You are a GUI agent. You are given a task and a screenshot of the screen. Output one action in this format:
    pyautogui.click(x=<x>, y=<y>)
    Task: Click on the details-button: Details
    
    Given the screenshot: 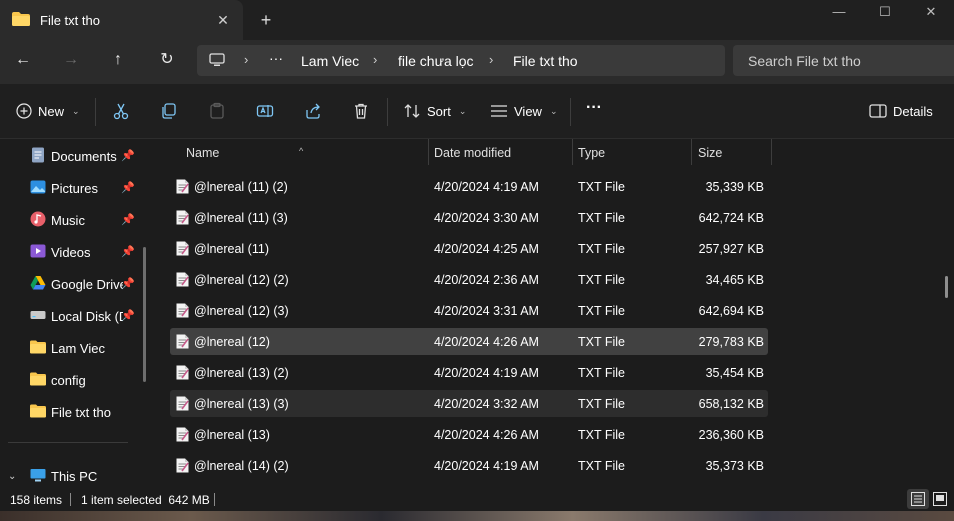 What is the action you would take?
    pyautogui.click(x=901, y=111)
    